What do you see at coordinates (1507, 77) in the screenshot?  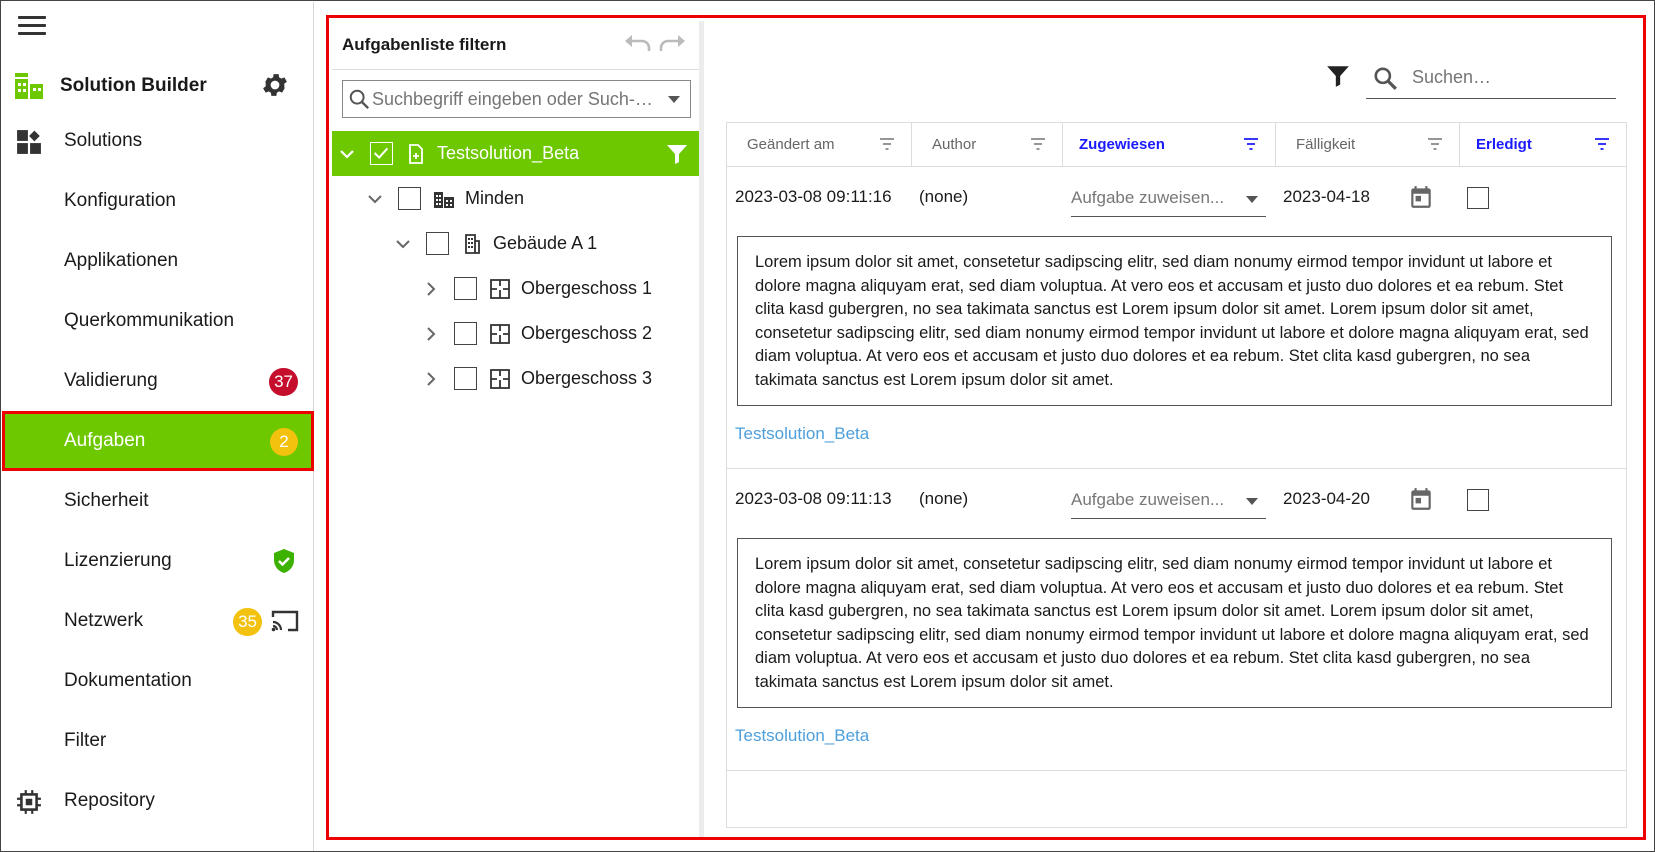 I see `task-search-input` at bounding box center [1507, 77].